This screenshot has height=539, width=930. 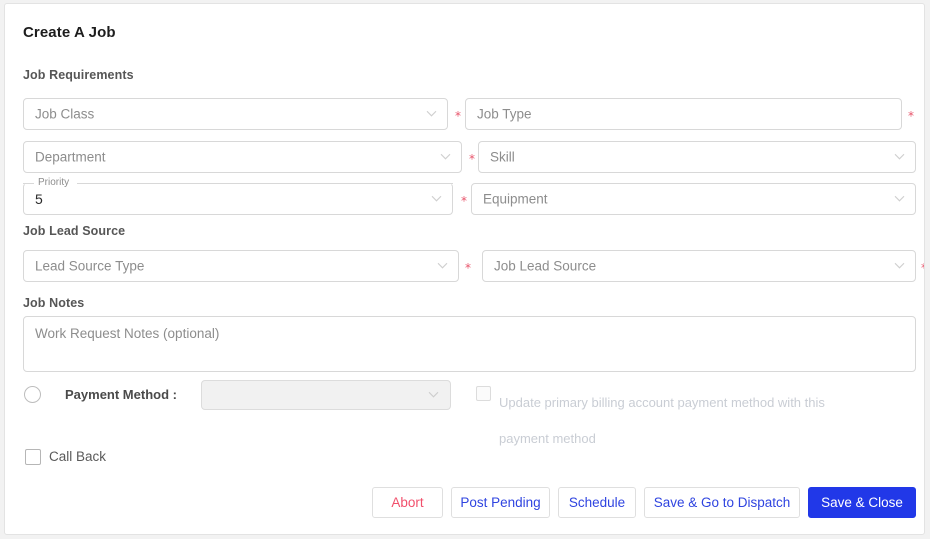 What do you see at coordinates (697, 157) in the screenshot?
I see `skill-select: Skill` at bounding box center [697, 157].